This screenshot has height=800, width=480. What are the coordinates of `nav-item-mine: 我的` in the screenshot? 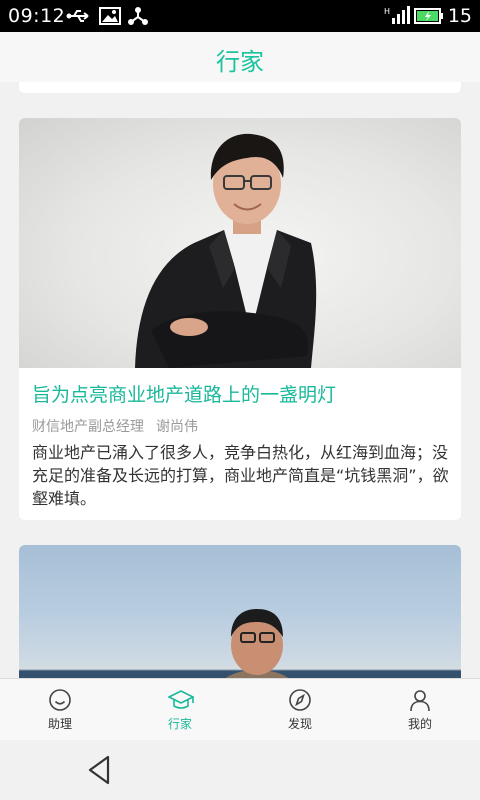 It's located at (420, 710).